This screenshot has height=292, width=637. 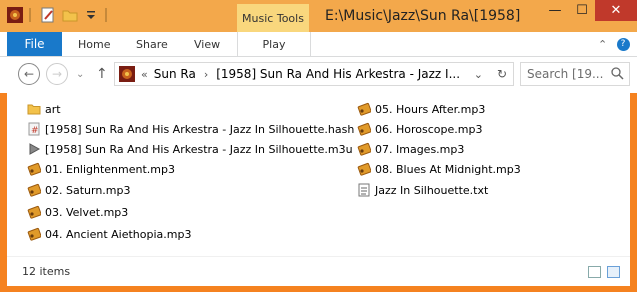 I want to click on file-item-art: art, so click(x=44, y=109).